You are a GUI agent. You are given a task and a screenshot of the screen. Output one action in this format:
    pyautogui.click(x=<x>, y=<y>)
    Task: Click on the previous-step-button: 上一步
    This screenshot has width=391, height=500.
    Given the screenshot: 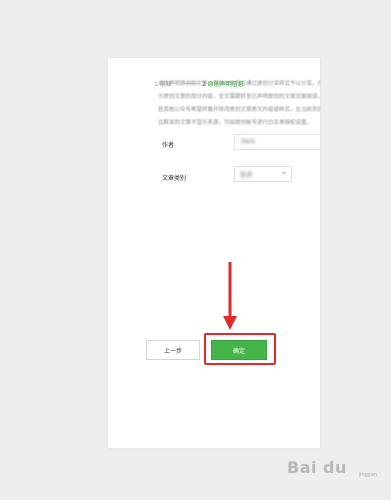 What is the action you would take?
    pyautogui.click(x=173, y=350)
    